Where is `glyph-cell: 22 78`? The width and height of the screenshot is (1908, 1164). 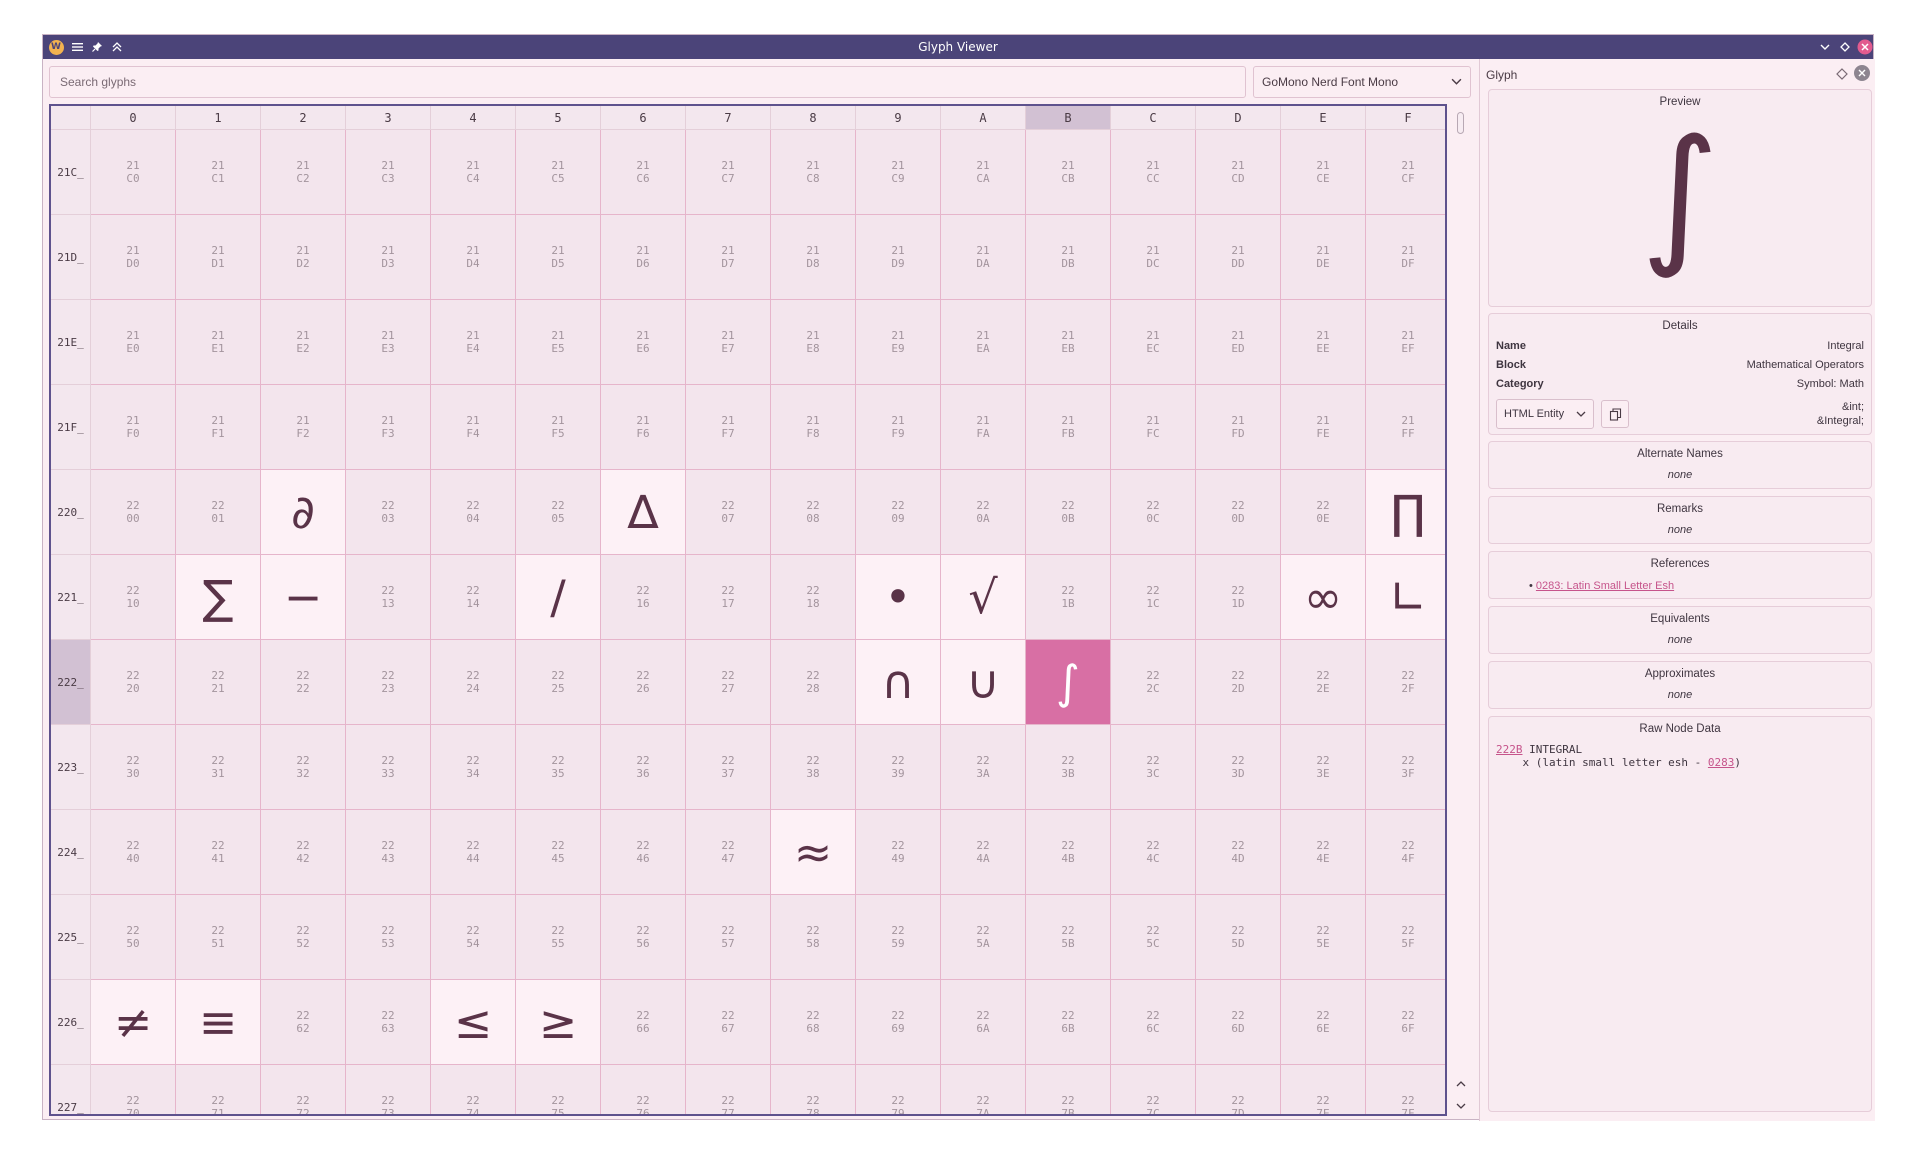
glyph-cell: 22 78 is located at coordinates (813, 1089).